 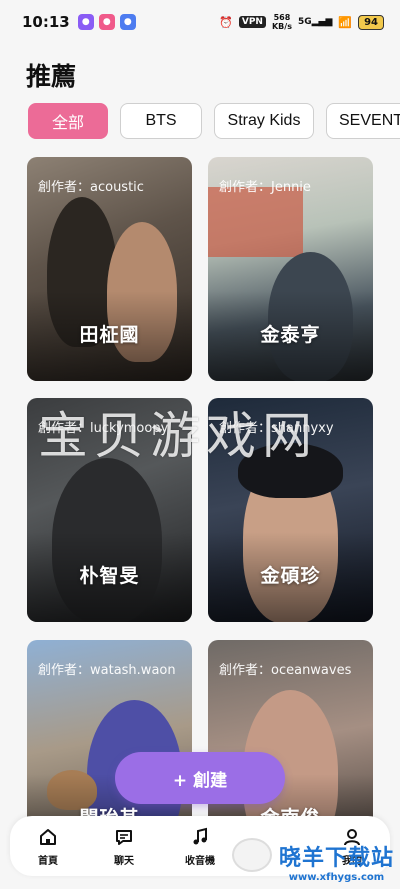 I want to click on tab-all: 全部, so click(x=68, y=121).